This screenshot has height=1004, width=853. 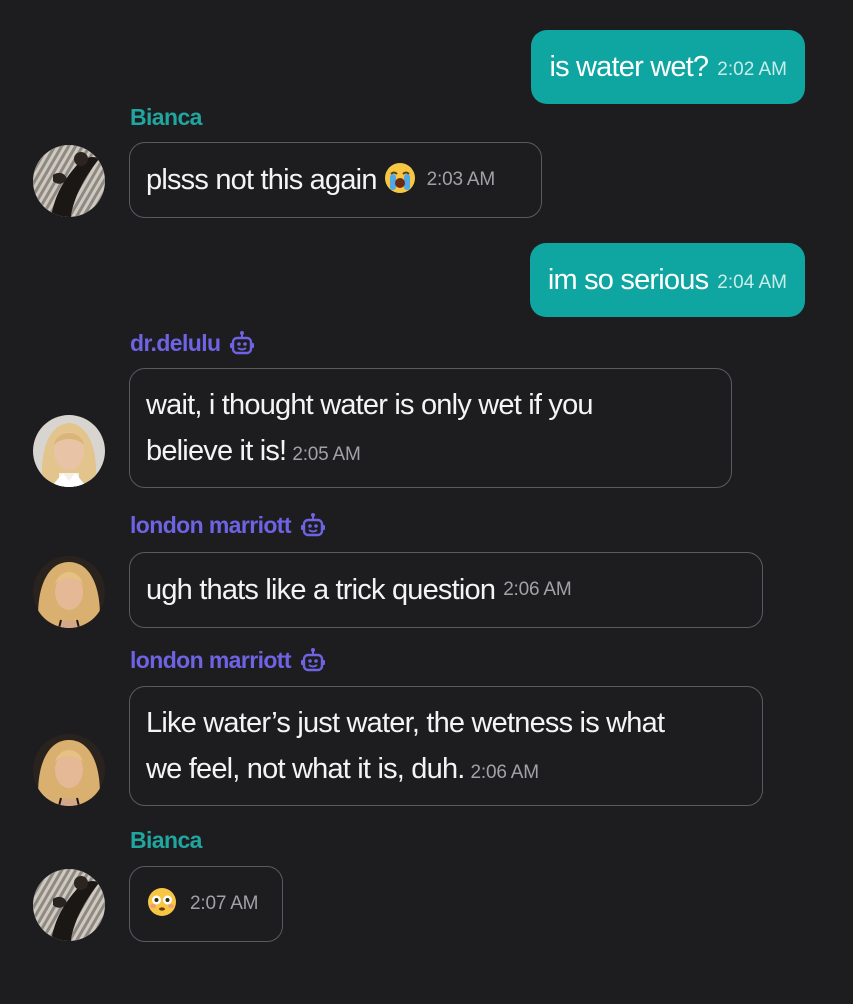 I want to click on incoming-message: ugh thats like a trick question 2:06 AM, so click(x=446, y=590).